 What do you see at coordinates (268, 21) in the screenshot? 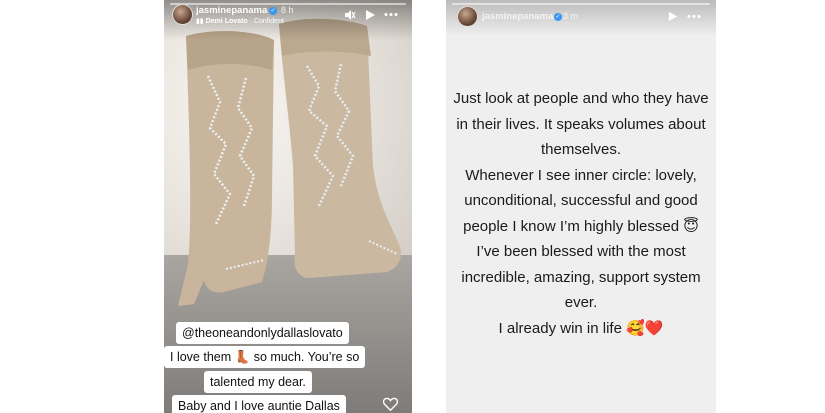
I see `music-song: Confident` at bounding box center [268, 21].